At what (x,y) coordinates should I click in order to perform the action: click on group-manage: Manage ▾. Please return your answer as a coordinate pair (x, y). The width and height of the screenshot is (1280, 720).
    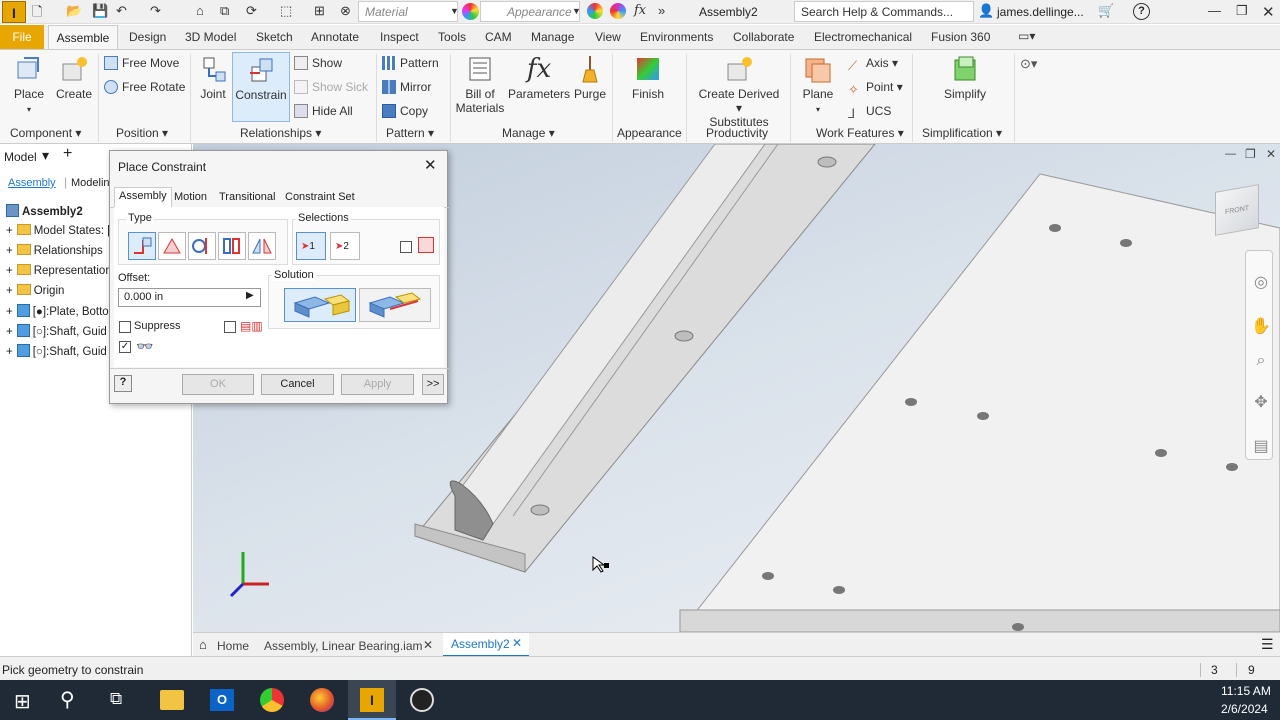
    Looking at the image, I should click on (528, 133).